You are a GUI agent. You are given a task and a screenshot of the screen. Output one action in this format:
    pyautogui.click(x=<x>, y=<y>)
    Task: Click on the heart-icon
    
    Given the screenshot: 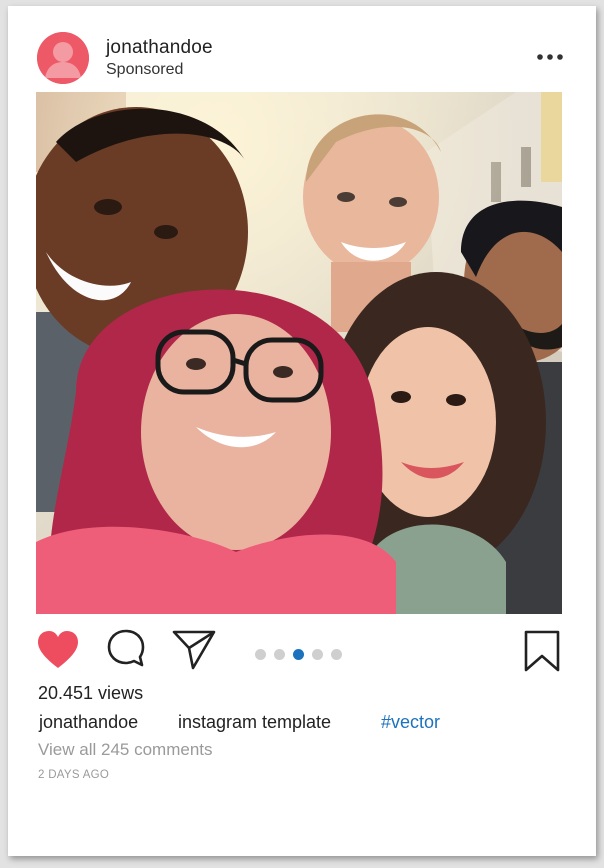 What is the action you would take?
    pyautogui.click(x=58, y=650)
    